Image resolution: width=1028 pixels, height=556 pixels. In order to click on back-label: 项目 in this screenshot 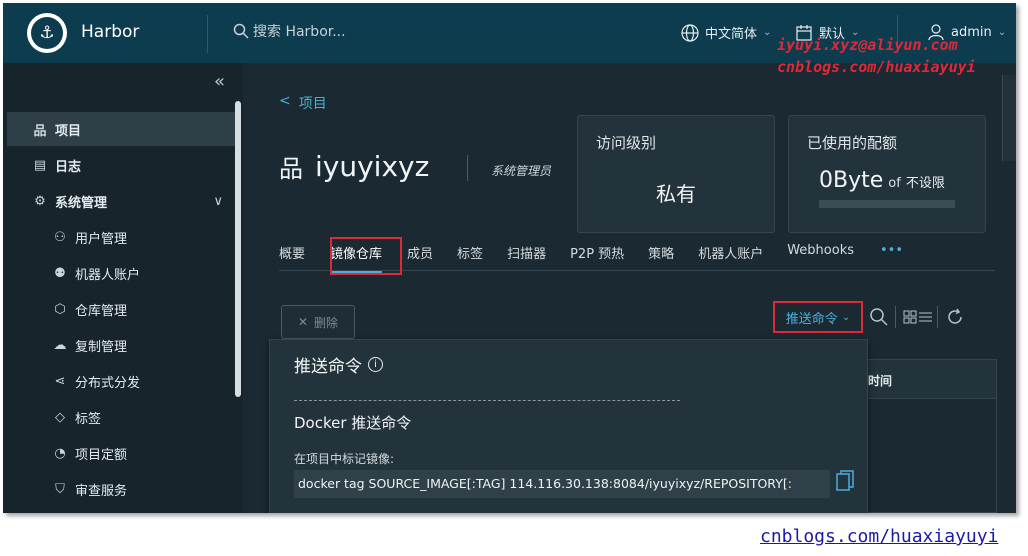, I will do `click(312, 104)`.